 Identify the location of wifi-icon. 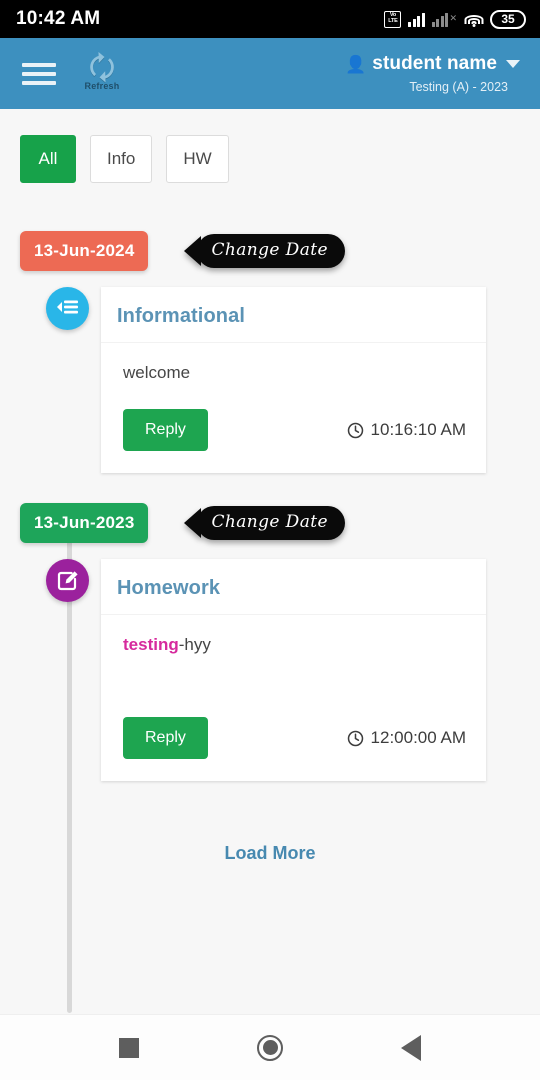
(473, 19).